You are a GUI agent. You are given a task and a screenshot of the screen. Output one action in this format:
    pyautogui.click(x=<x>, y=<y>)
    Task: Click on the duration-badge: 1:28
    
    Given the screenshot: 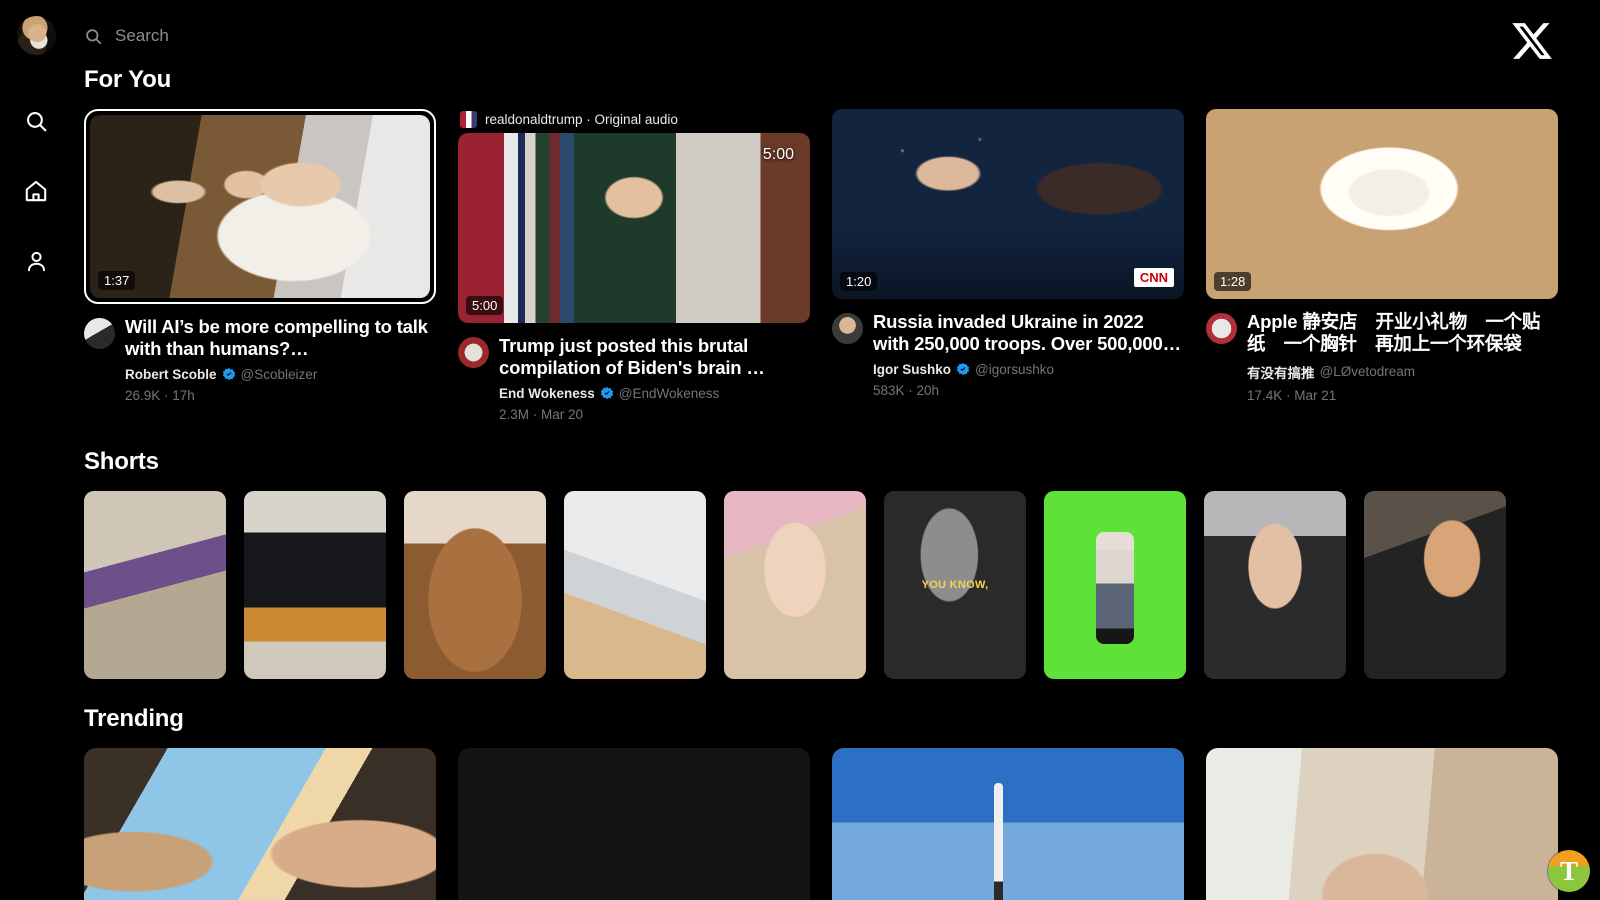 What is the action you would take?
    pyautogui.click(x=1233, y=281)
    